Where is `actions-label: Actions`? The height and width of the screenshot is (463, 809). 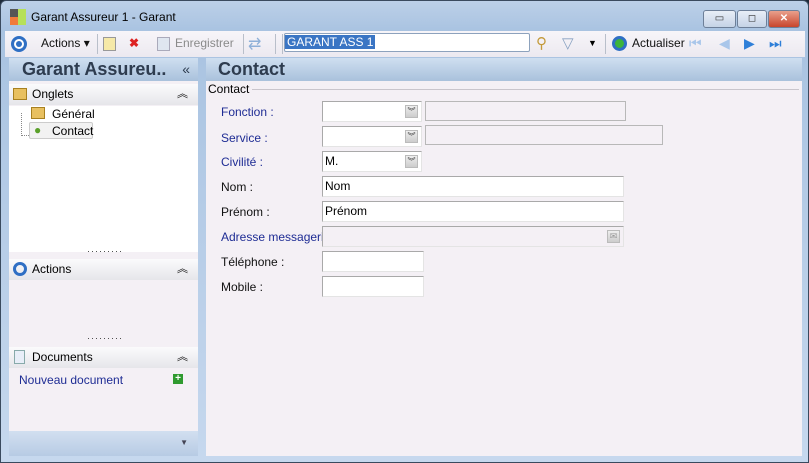
actions-label: Actions is located at coordinates (61, 43).